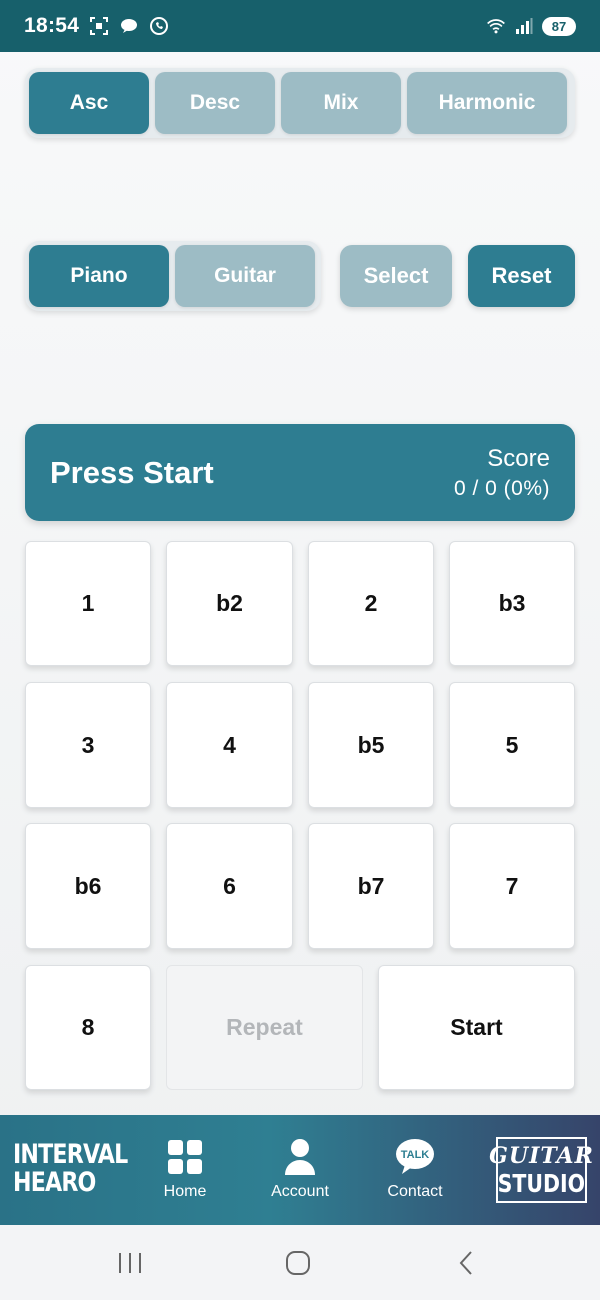 This screenshot has height=1300, width=600. Describe the element at coordinates (466, 1263) in the screenshot. I see `back-icon` at that location.